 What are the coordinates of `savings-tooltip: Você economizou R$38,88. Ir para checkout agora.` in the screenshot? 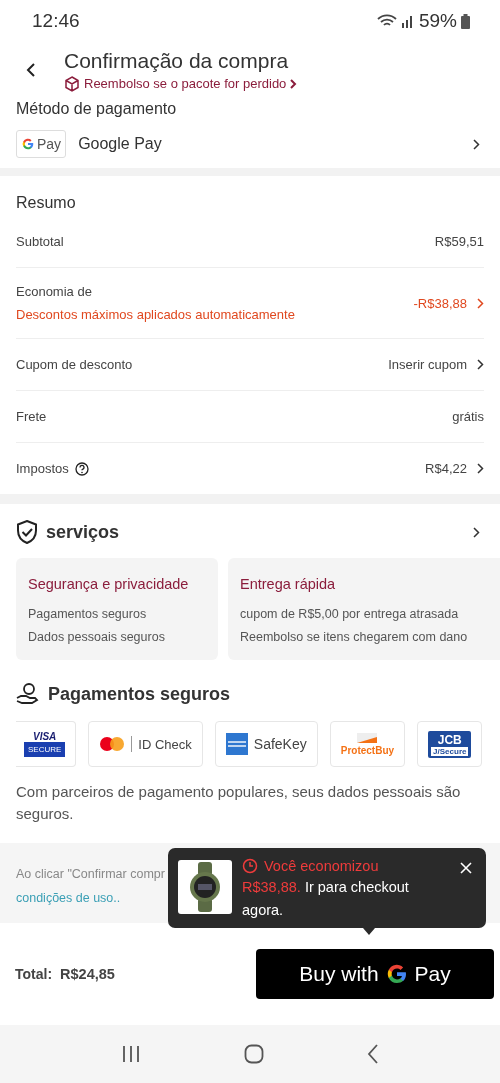 It's located at (327, 887).